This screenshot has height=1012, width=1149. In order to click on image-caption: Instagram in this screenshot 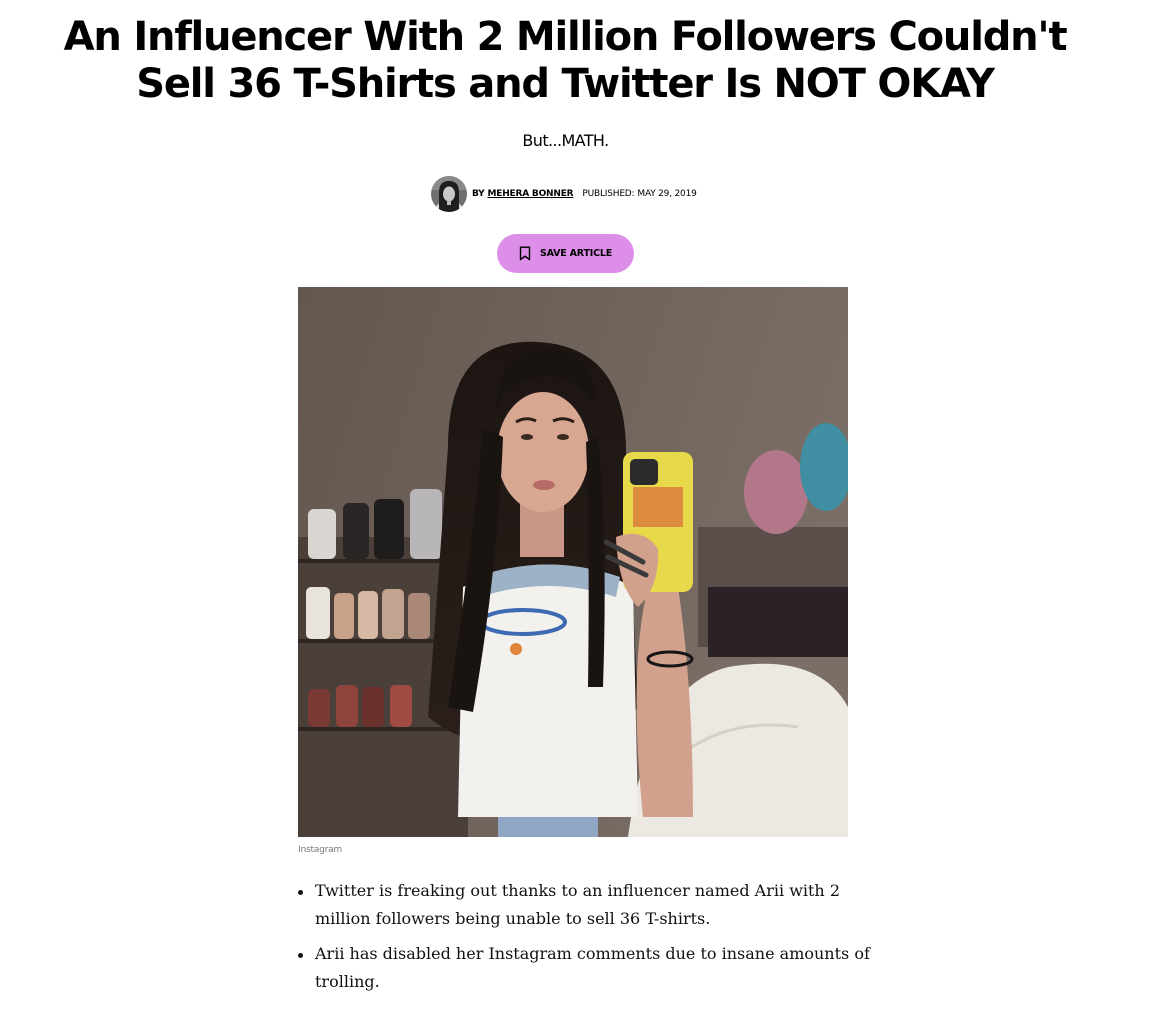, I will do `click(320, 850)`.